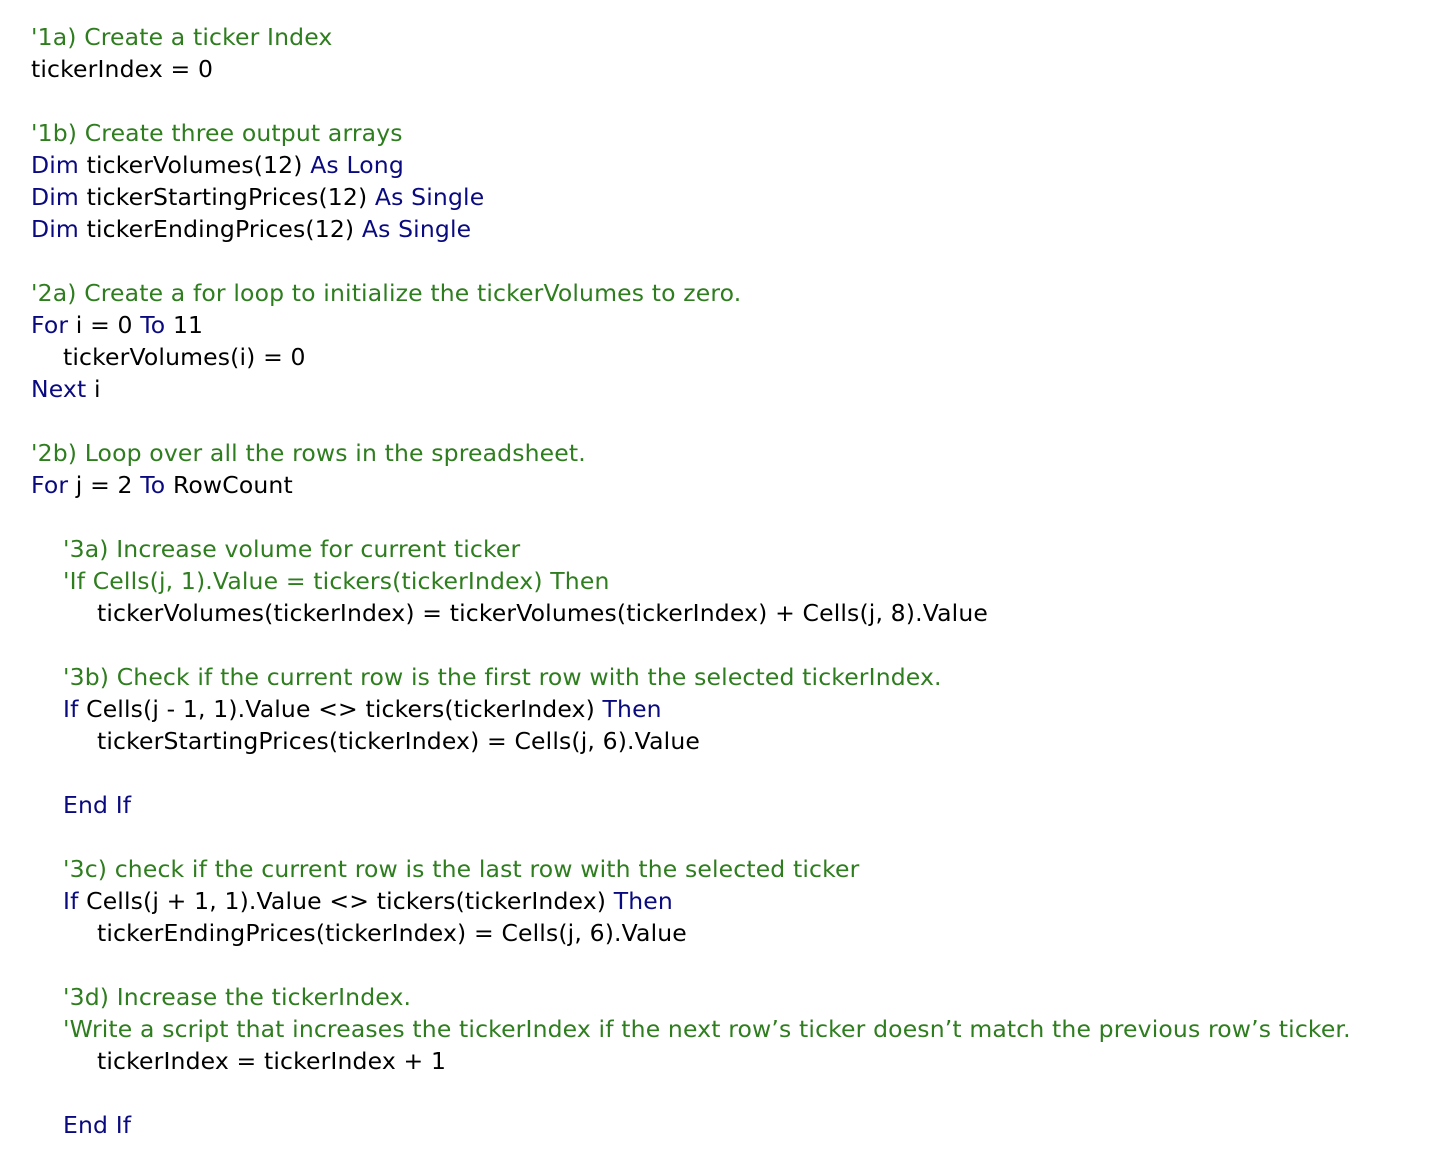  Describe the element at coordinates (194, 165) in the screenshot. I see `code-text: tickerVolumes(12)` at that location.